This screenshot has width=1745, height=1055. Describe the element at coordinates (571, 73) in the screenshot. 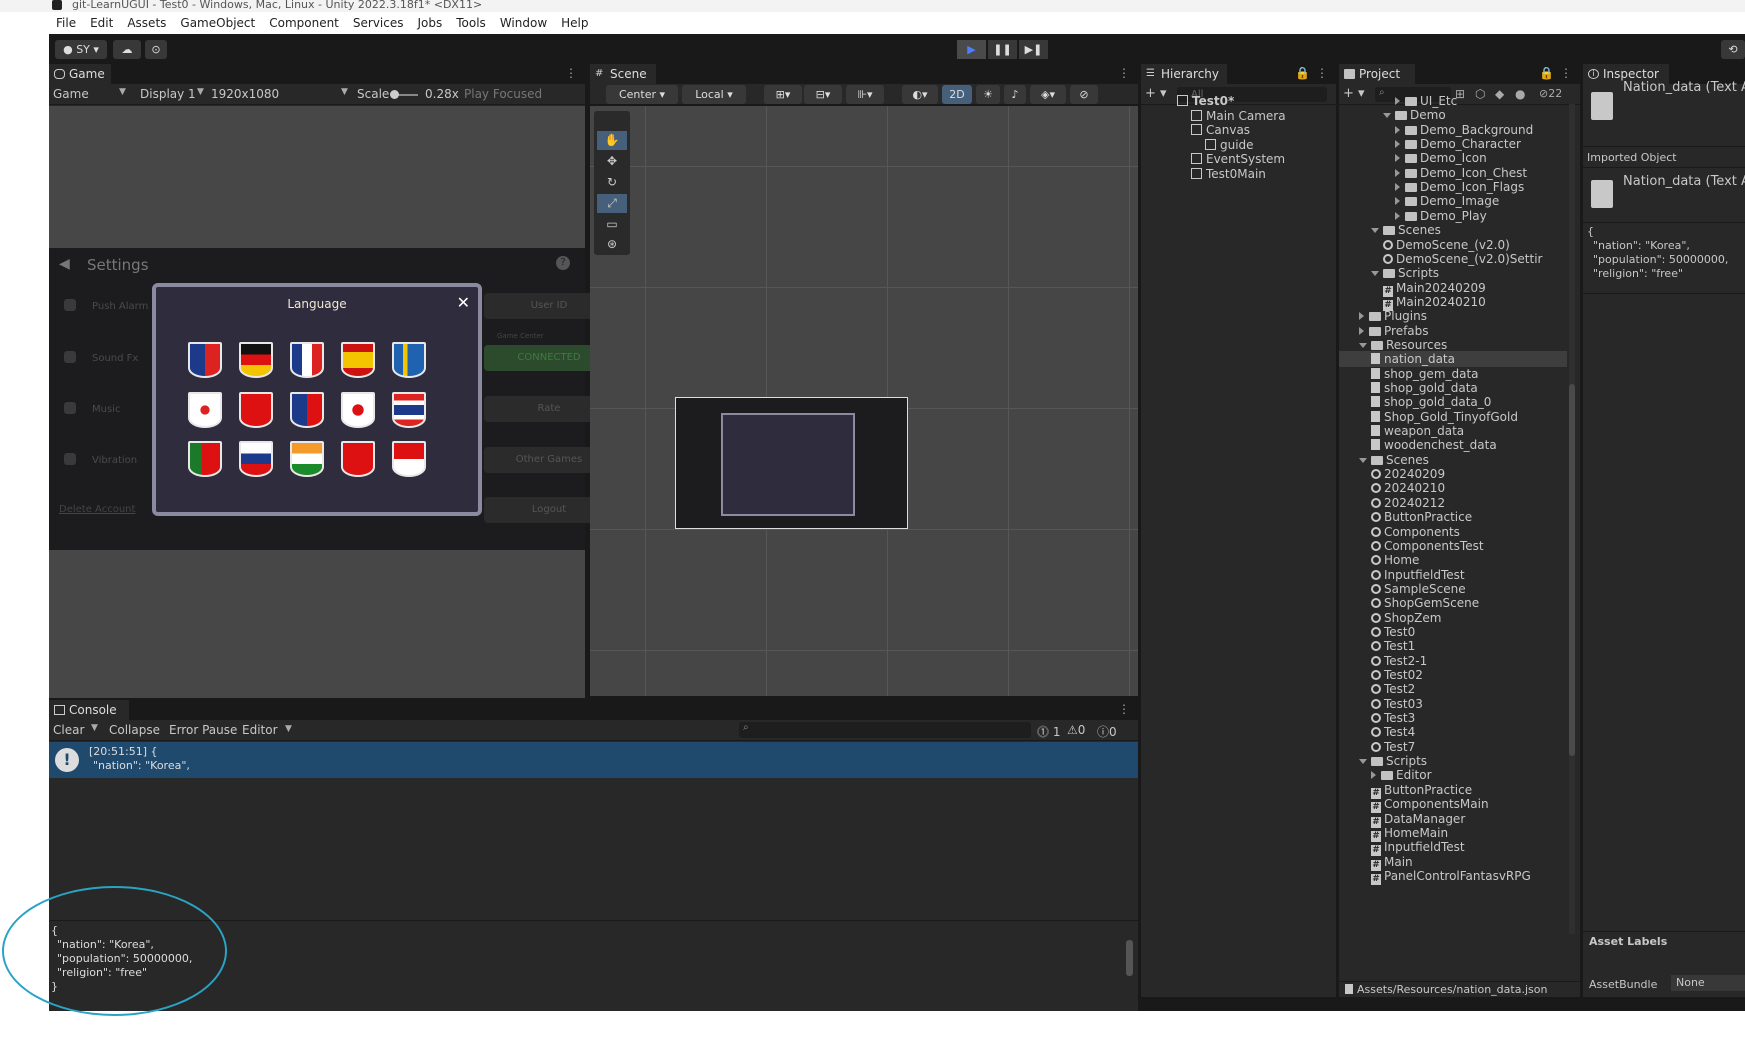

I see `game-more-icon: ⋮` at that location.